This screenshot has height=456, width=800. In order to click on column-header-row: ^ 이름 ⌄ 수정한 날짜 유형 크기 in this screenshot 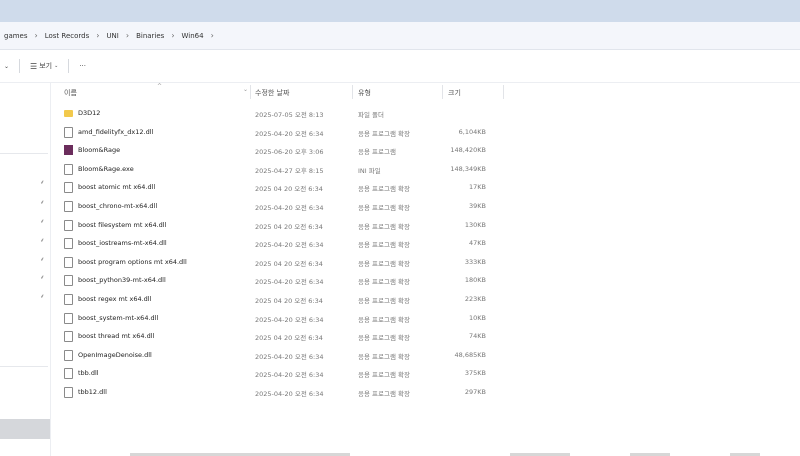, I will do `click(277, 92)`.